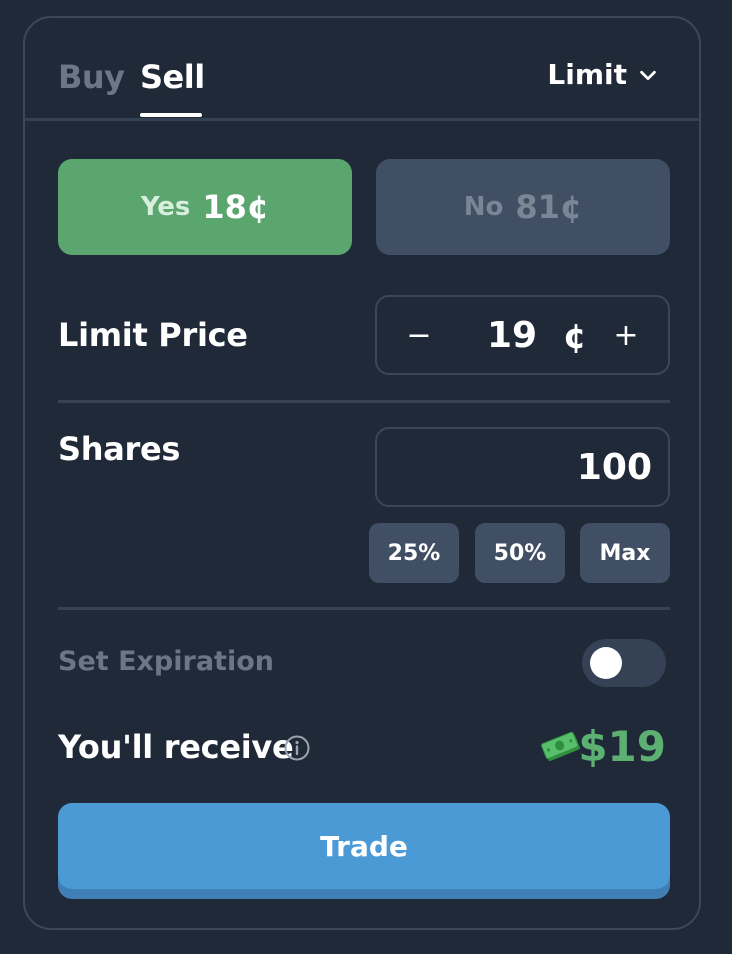 The image size is (732, 954). I want to click on limit-price-unit: ¢, so click(575, 337).